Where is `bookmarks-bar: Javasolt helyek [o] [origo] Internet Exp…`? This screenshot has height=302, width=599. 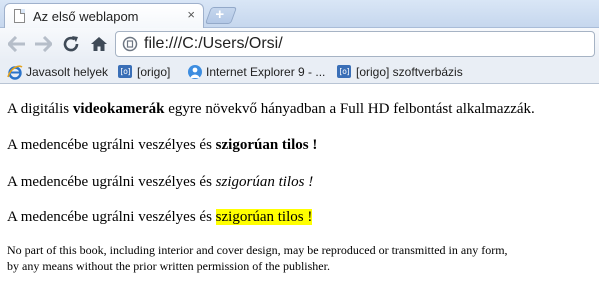
bookmarks-bar: Javasolt helyek [o] [origo] Internet Exp… is located at coordinates (299, 72).